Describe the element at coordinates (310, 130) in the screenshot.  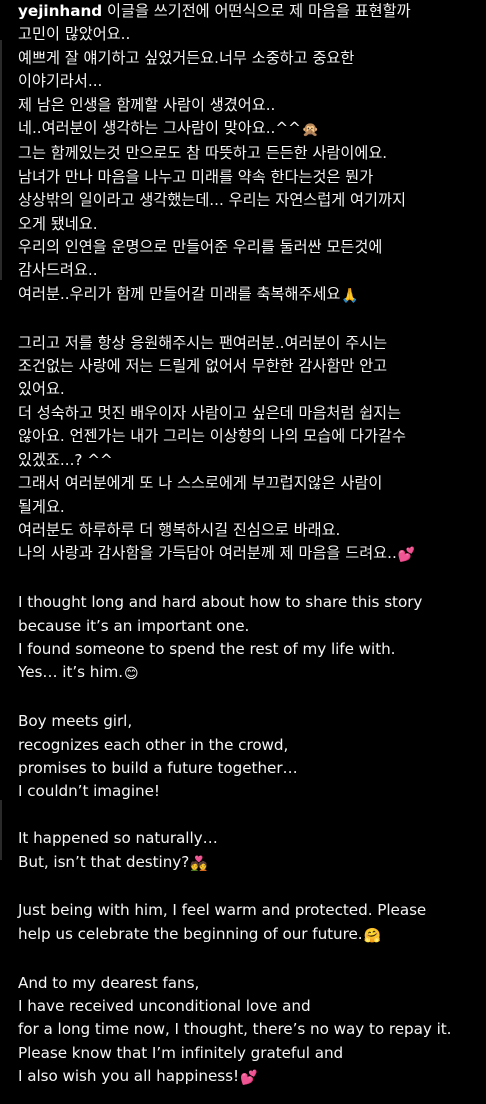
I see `see-no-evil-monkey-icon: 🙊` at that location.